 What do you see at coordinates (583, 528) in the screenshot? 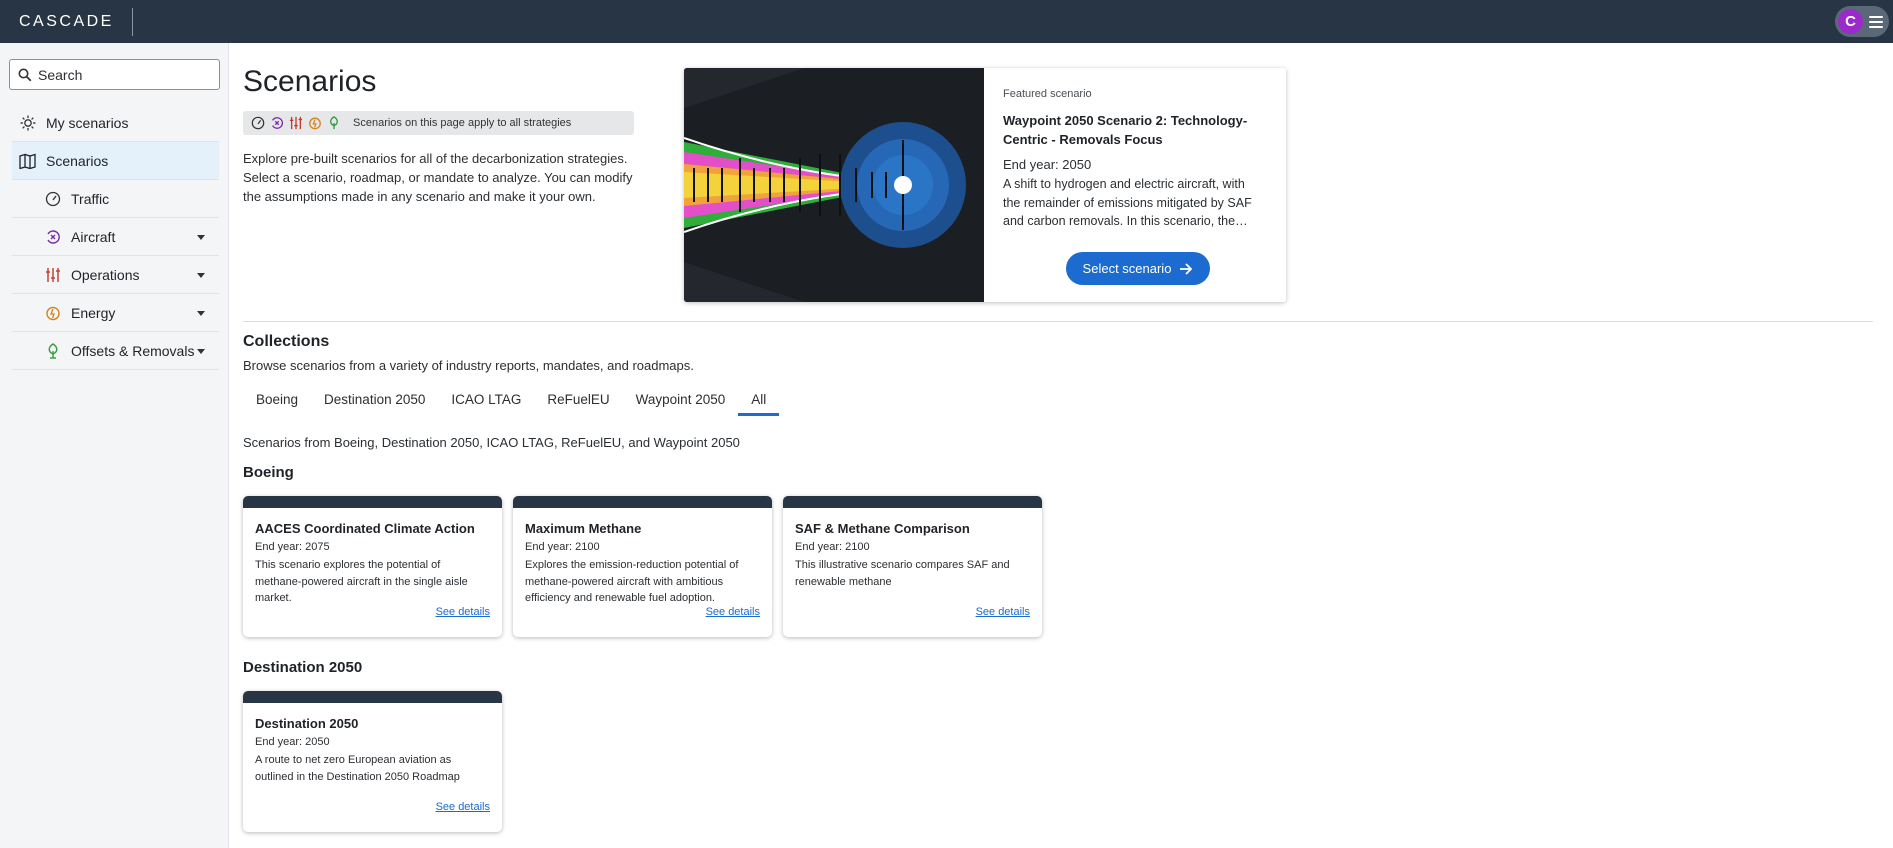
I see `card-title: Maximum Methane` at bounding box center [583, 528].